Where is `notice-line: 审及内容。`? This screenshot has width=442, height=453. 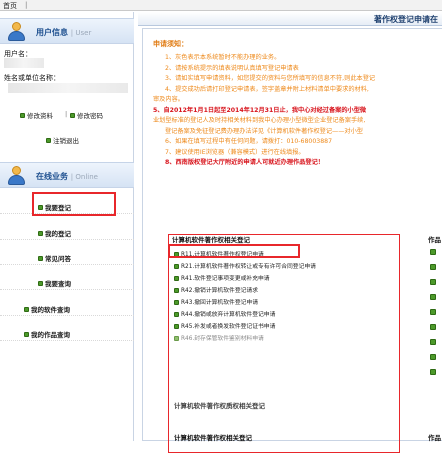 notice-line: 审及内容。 is located at coordinates (168, 99).